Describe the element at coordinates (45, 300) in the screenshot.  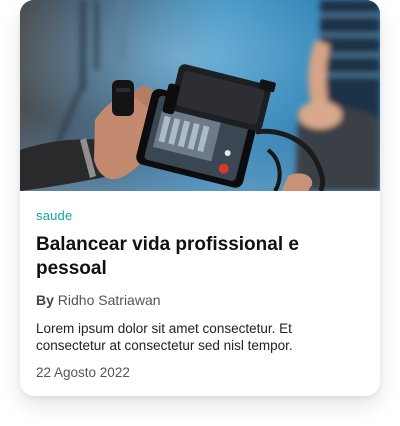
I see `byline-prefix: By` at that location.